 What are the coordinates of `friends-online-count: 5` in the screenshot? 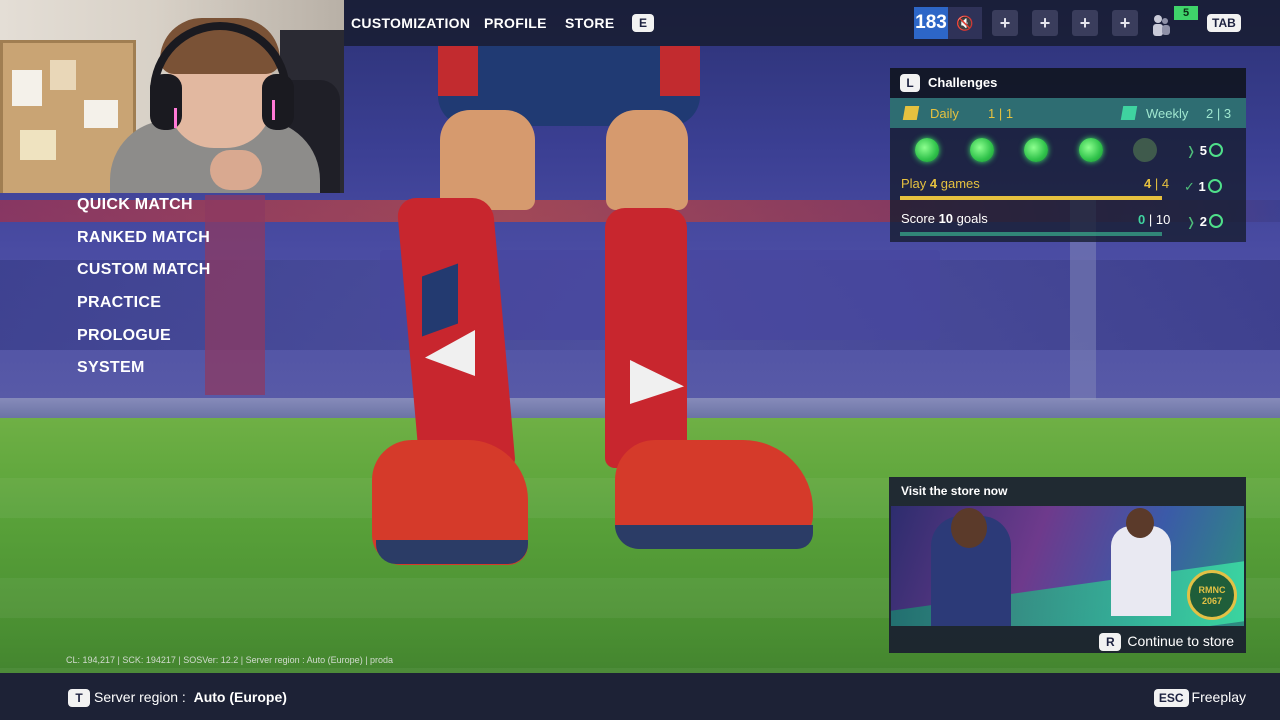 It's located at (1186, 13).